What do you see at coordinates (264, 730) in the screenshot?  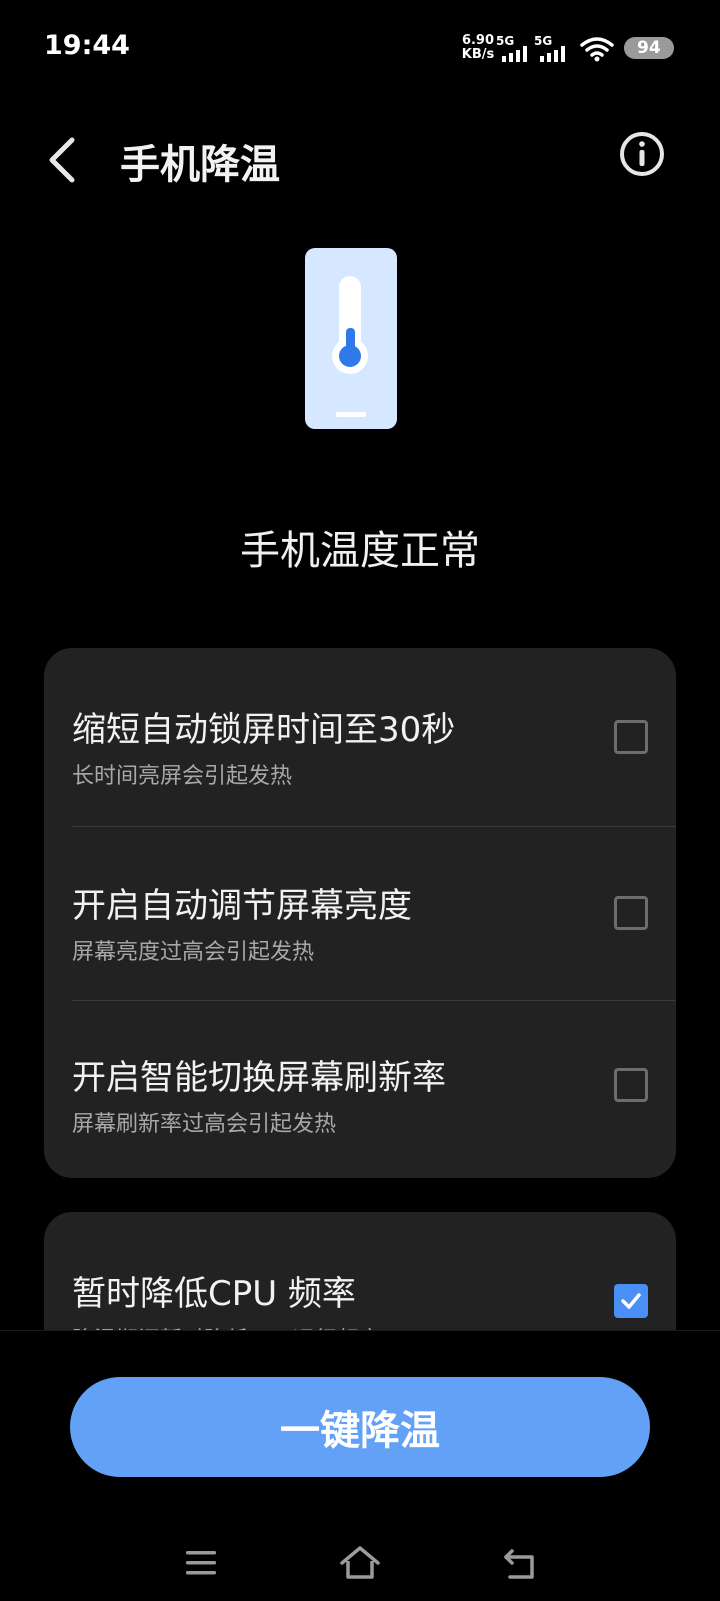 I see `option-title: 缩短自动锁屏时间至30秒` at bounding box center [264, 730].